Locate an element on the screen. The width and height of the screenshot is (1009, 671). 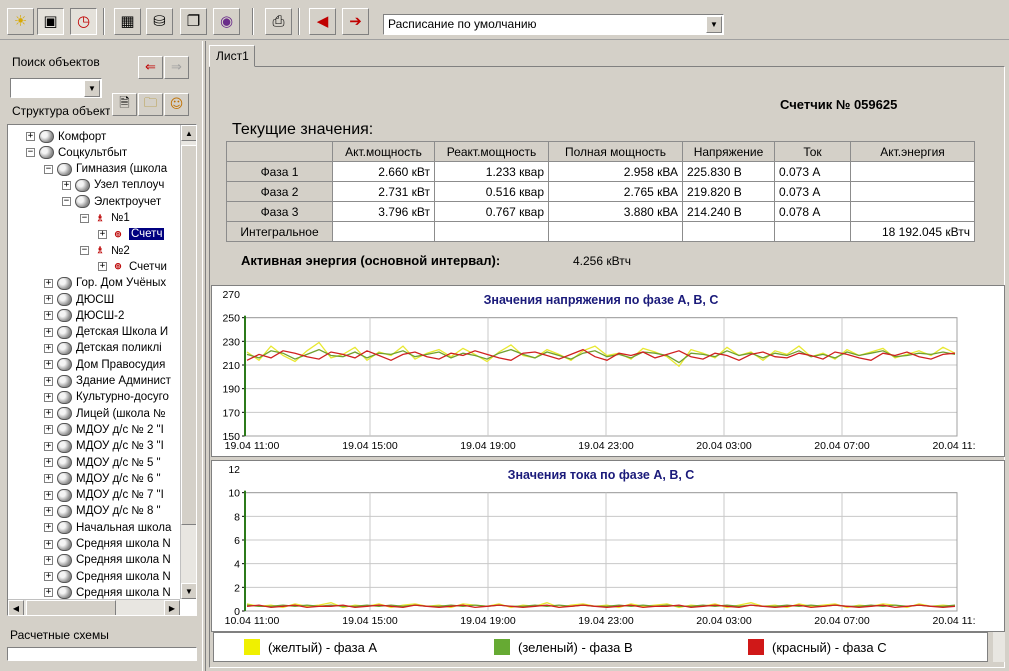
arrow-left-icon: ◀ is located at coordinates (322, 21).